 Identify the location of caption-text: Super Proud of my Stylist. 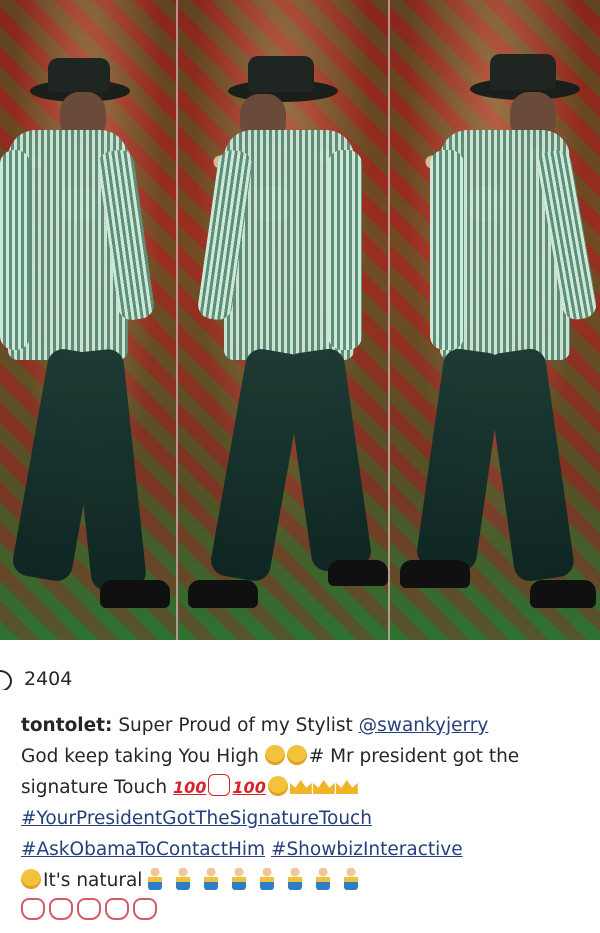
(235, 725).